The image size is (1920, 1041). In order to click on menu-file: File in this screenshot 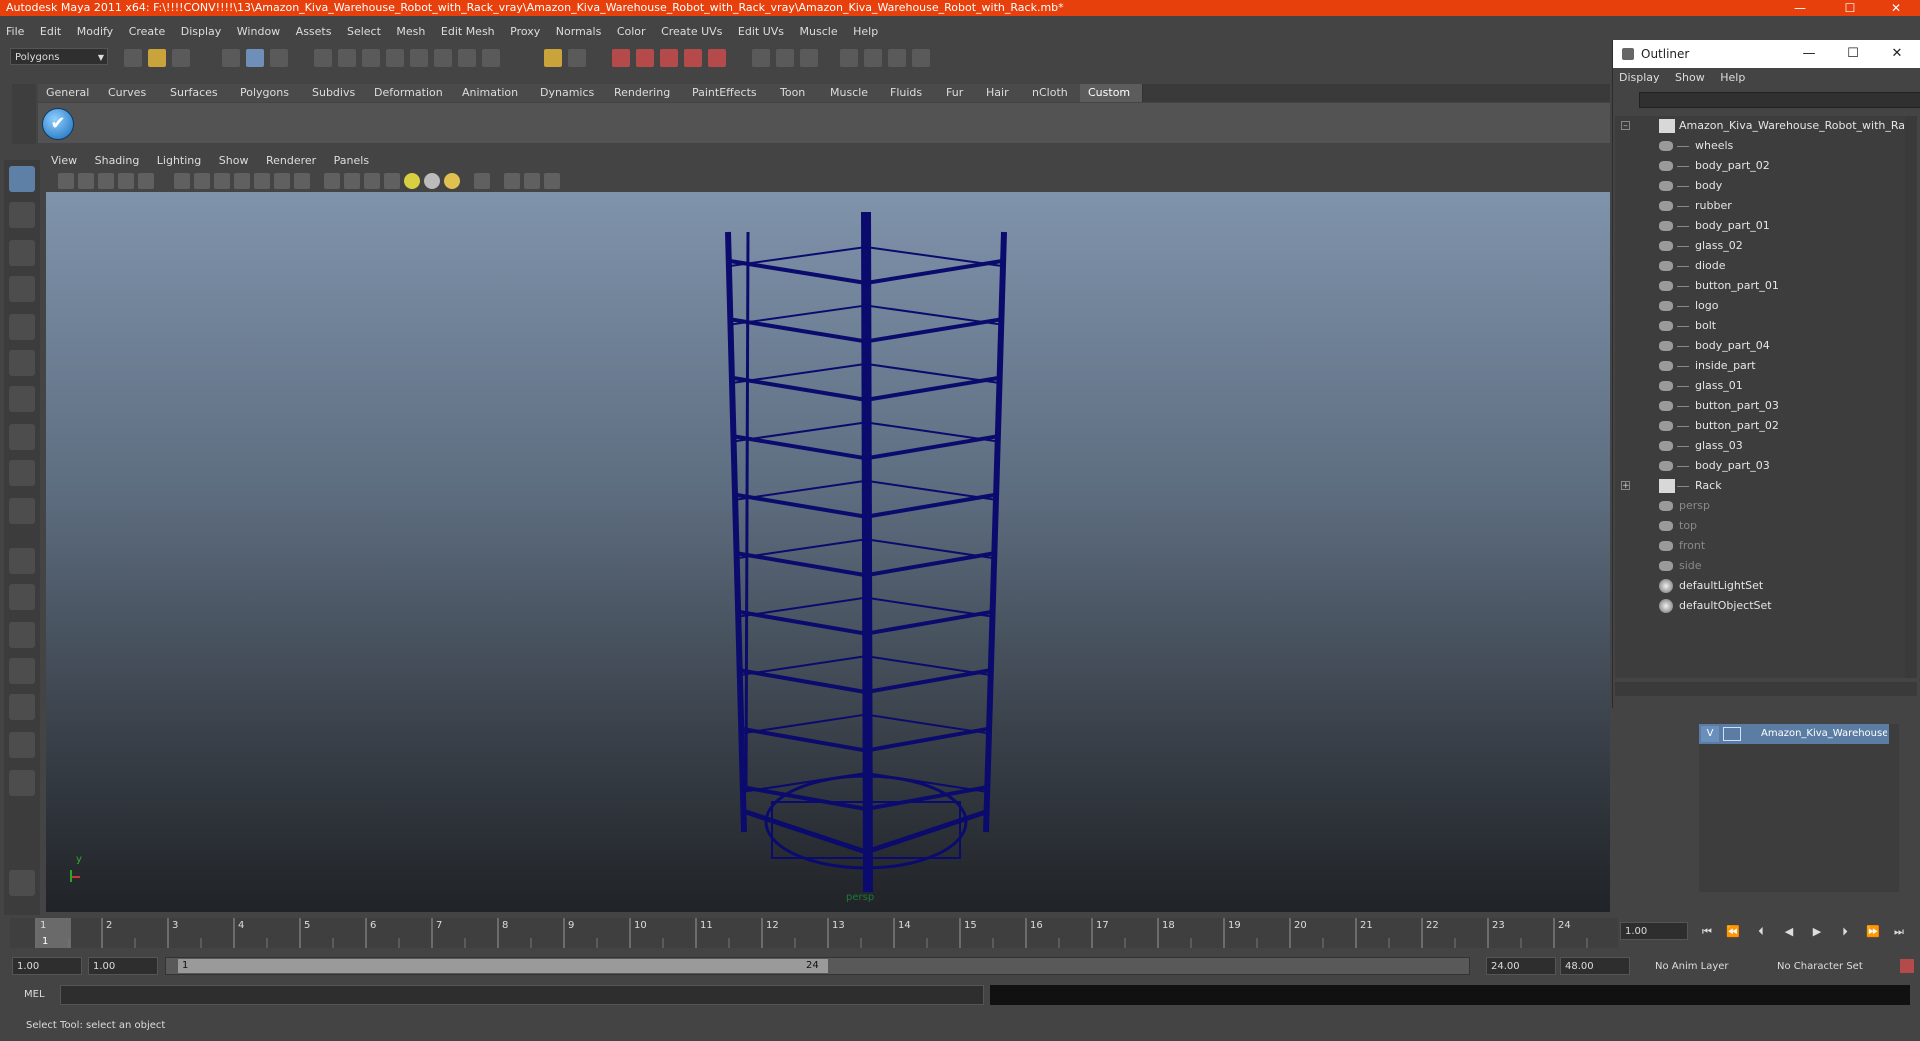, I will do `click(15, 32)`.